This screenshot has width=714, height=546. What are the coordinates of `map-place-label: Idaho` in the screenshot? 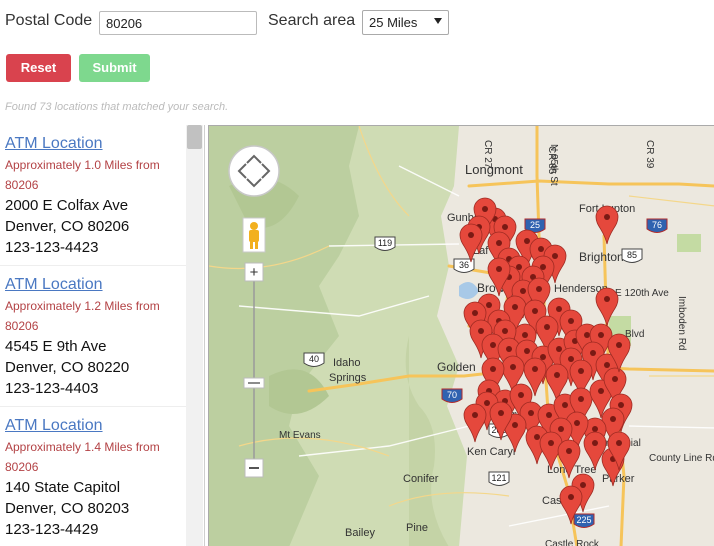 It's located at (347, 363).